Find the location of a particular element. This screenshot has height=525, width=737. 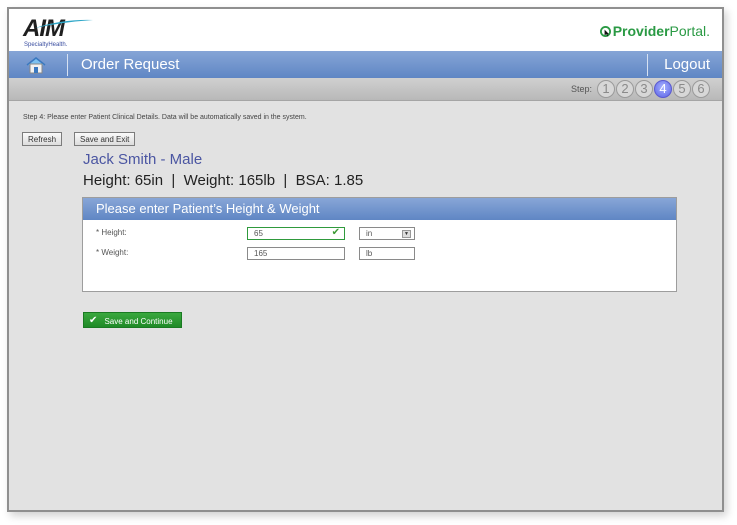

save-exit-button: Save and Exit is located at coordinates (105, 139).